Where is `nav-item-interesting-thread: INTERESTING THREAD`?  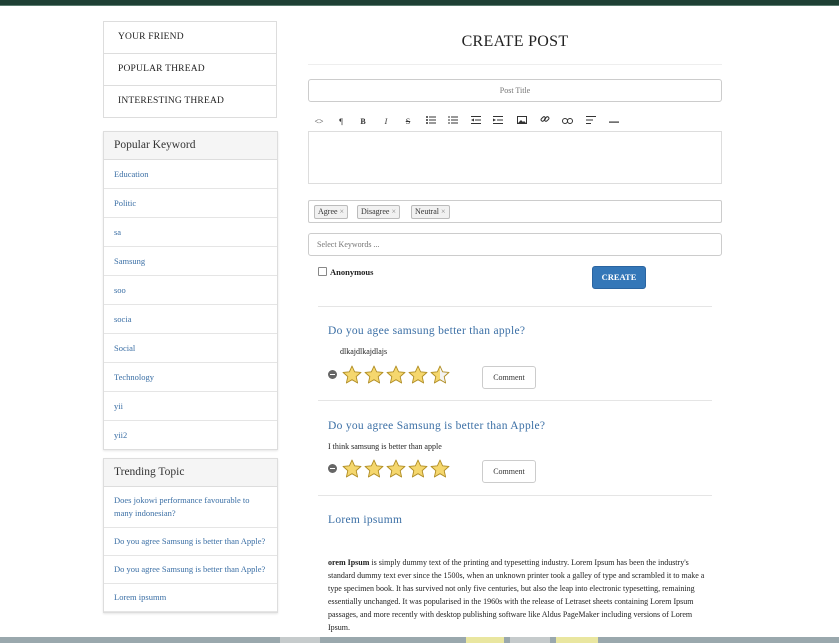 nav-item-interesting-thread: INTERESTING THREAD is located at coordinates (190, 101).